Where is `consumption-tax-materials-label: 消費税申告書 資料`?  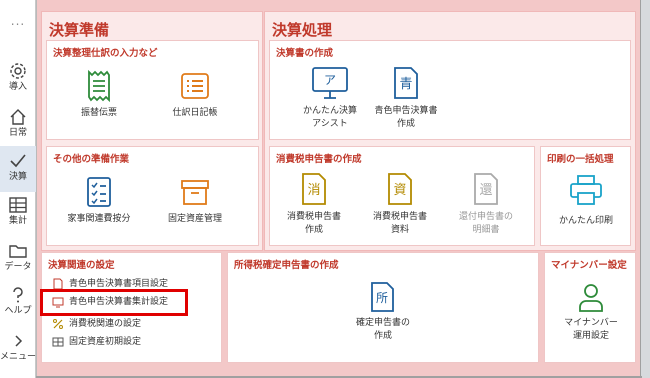
consumption-tax-materials-label: 消費税申告書 資料 is located at coordinates (399, 223).